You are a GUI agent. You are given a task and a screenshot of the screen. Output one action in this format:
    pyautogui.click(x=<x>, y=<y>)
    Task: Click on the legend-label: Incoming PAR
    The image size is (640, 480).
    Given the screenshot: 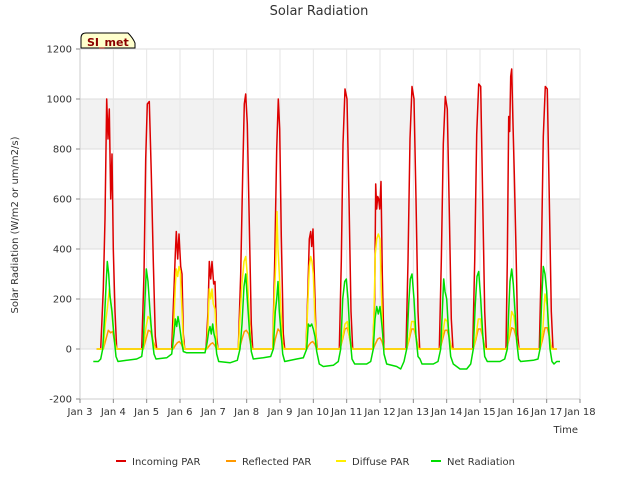 What is the action you would take?
    pyautogui.click(x=166, y=462)
    